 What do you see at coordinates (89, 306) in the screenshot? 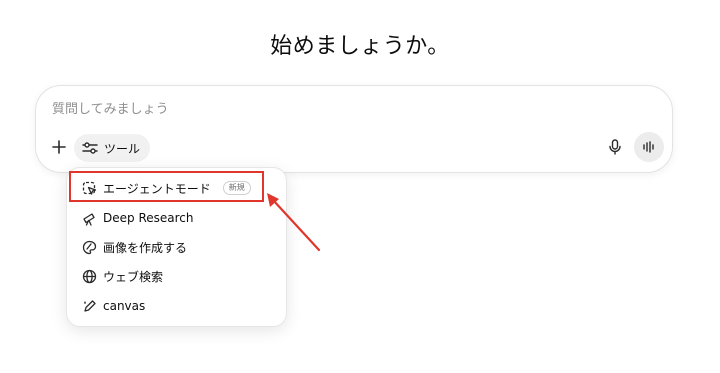
I see `pen-canvas-icon` at bounding box center [89, 306].